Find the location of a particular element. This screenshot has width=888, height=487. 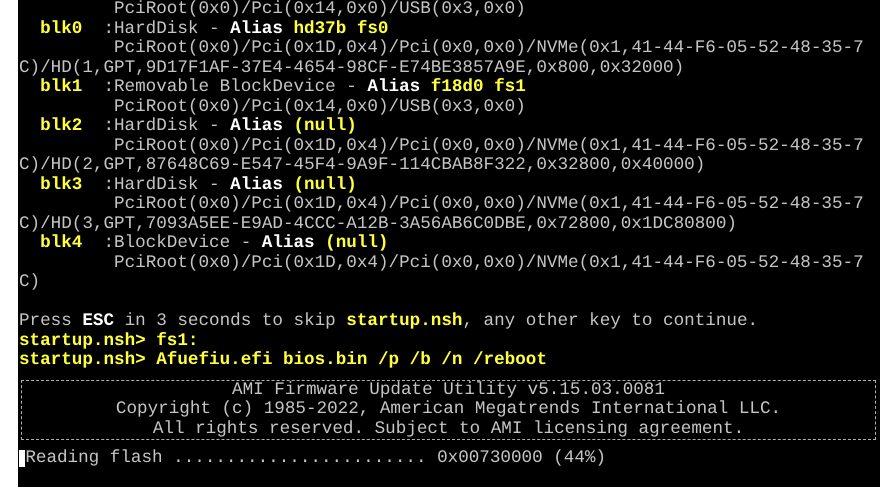

message-text: , any other key to continue. is located at coordinates (610, 322).